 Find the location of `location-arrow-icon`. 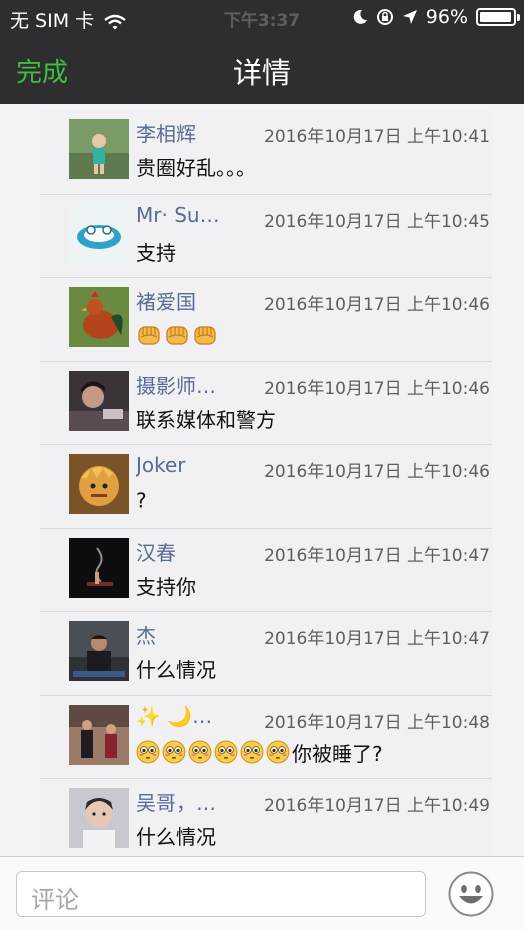

location-arrow-icon is located at coordinates (409, 17).